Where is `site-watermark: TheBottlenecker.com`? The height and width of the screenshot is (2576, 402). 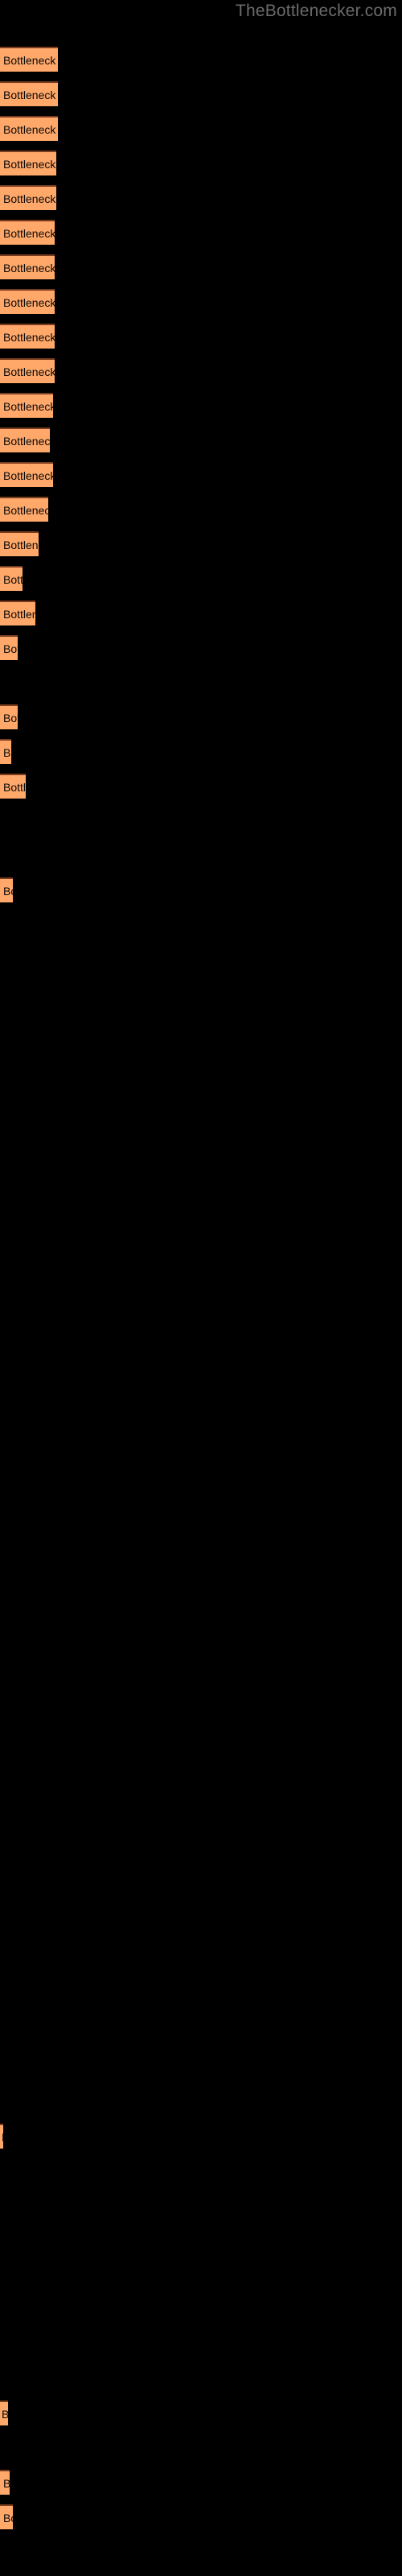 site-watermark: TheBottlenecker.com is located at coordinates (316, 11).